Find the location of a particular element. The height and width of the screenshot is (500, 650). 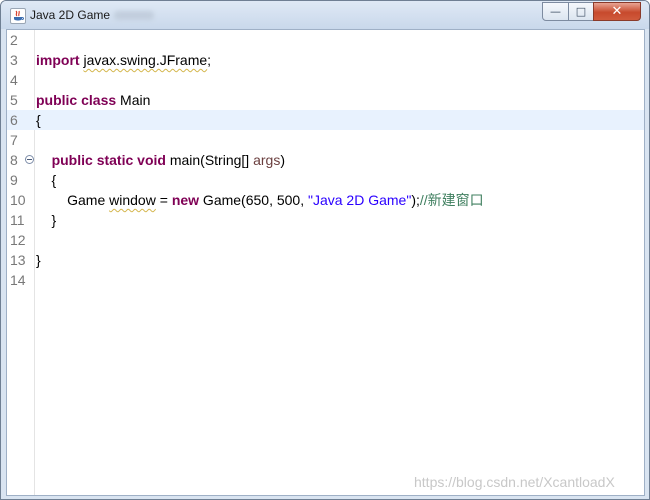

code-line: 4 is located at coordinates (325, 80).